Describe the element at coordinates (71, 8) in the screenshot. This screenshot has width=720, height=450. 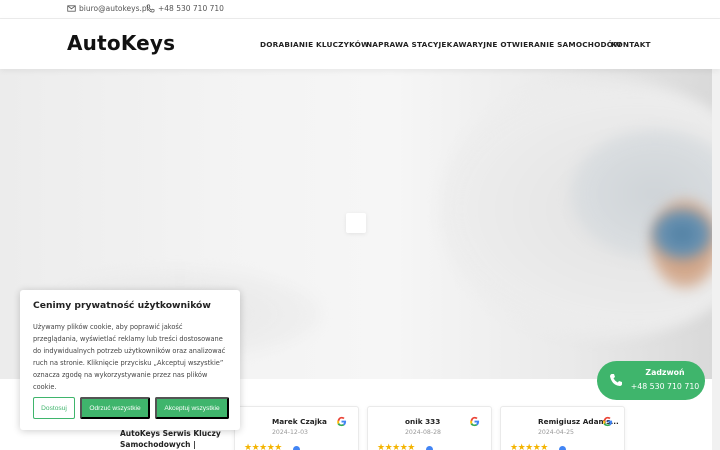
I see `envelope-icon` at that location.